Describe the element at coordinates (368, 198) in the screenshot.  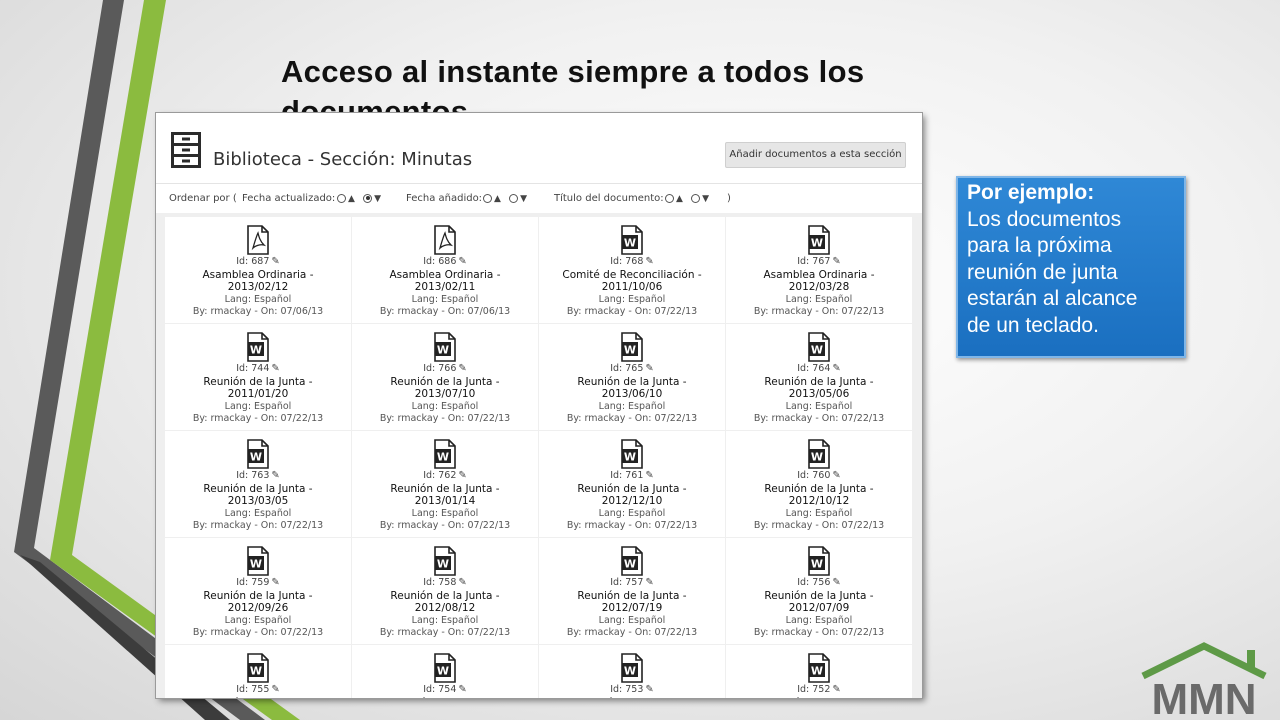
I see `sort-updated-desc-radio` at that location.